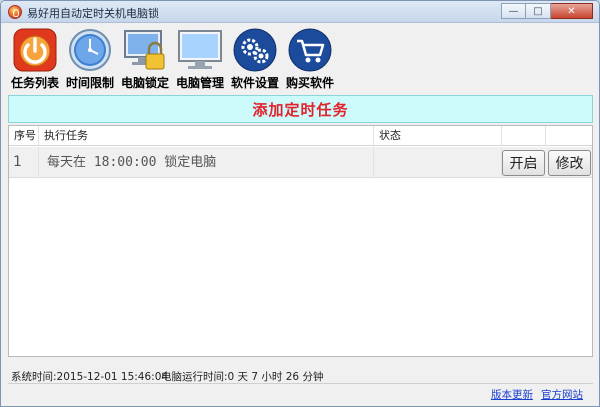  Describe the element at coordinates (300, 383) in the screenshot. I see `divider` at that location.